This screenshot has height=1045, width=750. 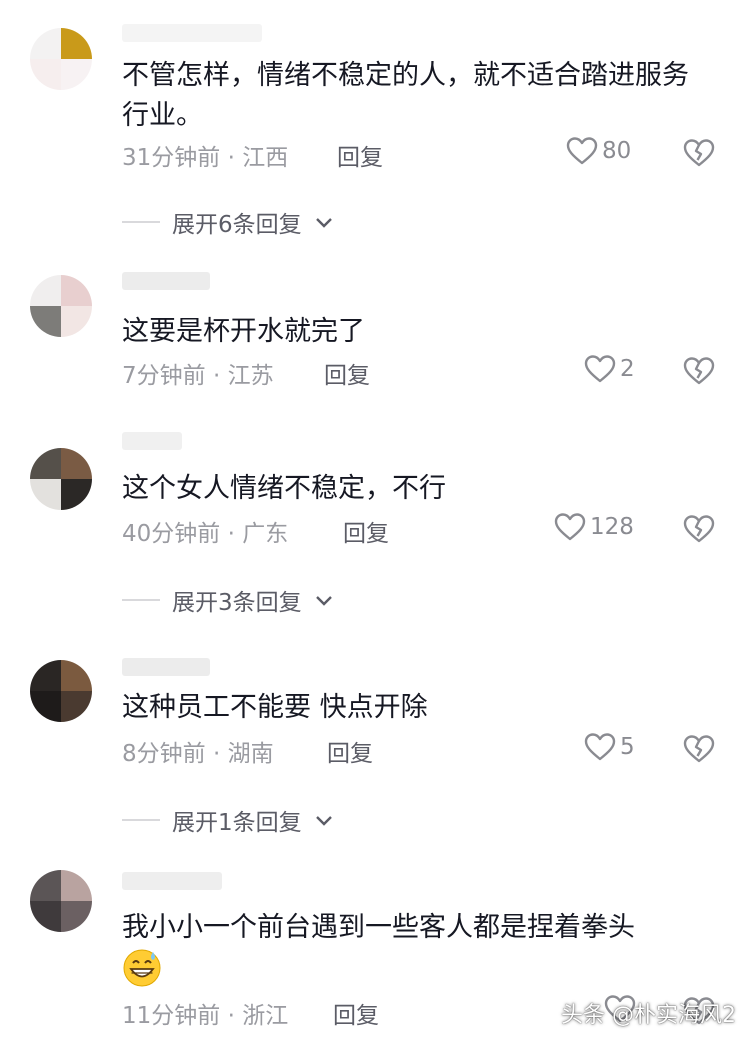 I want to click on comment-location: 江西, so click(x=265, y=158).